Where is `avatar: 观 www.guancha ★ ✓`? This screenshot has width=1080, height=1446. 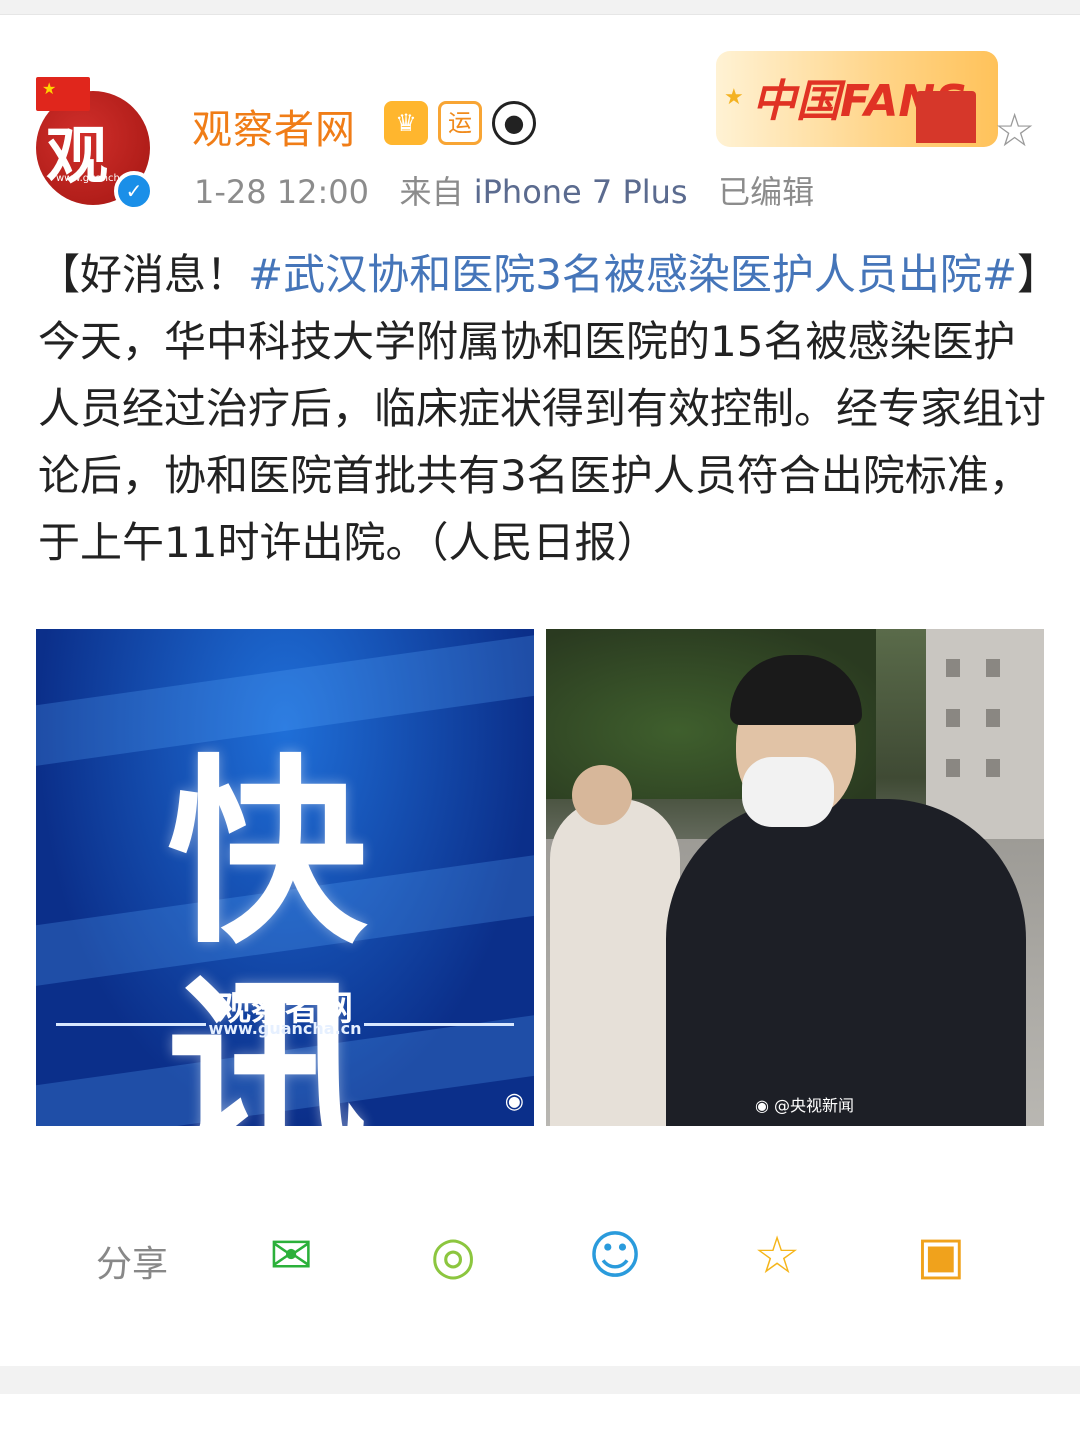
avatar: 观 www.guancha ★ ✓ is located at coordinates (94, 141).